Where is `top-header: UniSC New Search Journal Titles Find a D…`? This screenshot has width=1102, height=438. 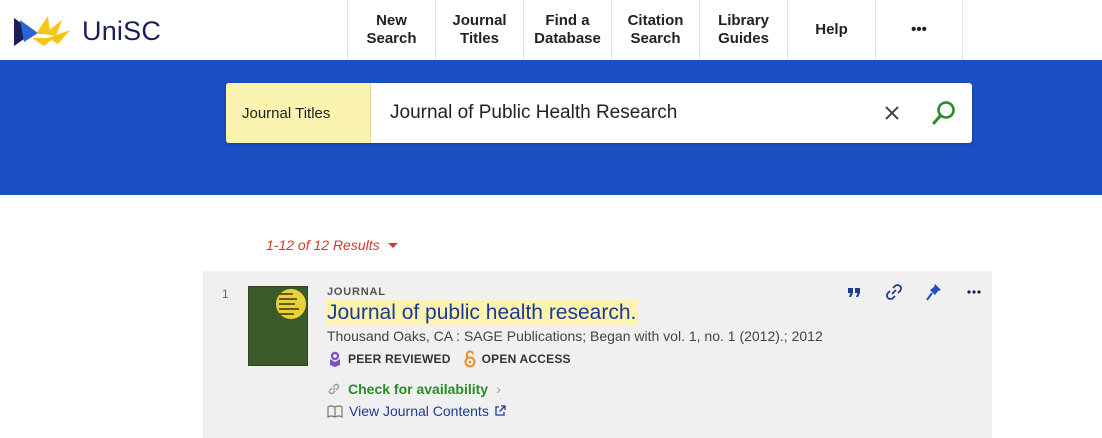 top-header: UniSC New Search Journal Titles Find a D… is located at coordinates (551, 30).